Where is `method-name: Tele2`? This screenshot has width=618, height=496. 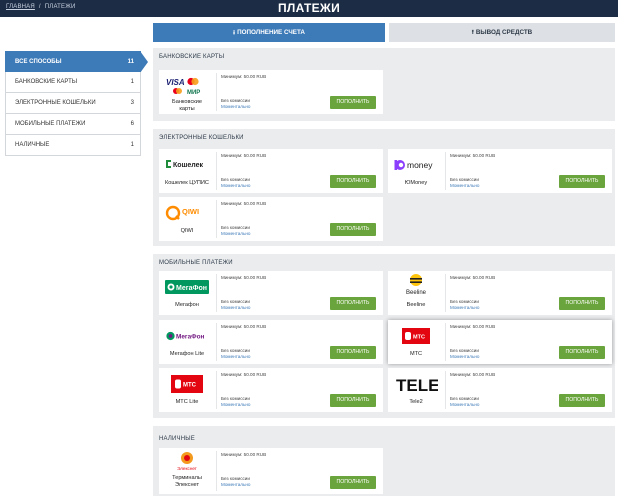 method-name: Tele2 is located at coordinates (416, 402).